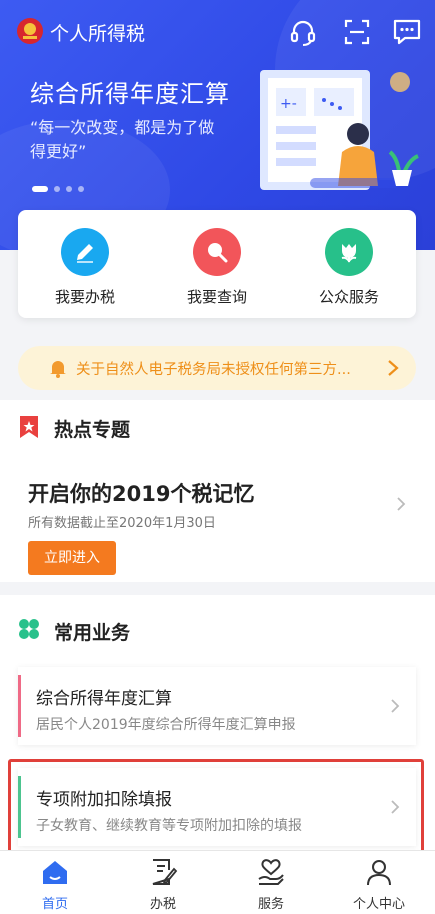 The width and height of the screenshot is (435, 914). Describe the element at coordinates (407, 32) in the screenshot. I see `message-icon` at that location.